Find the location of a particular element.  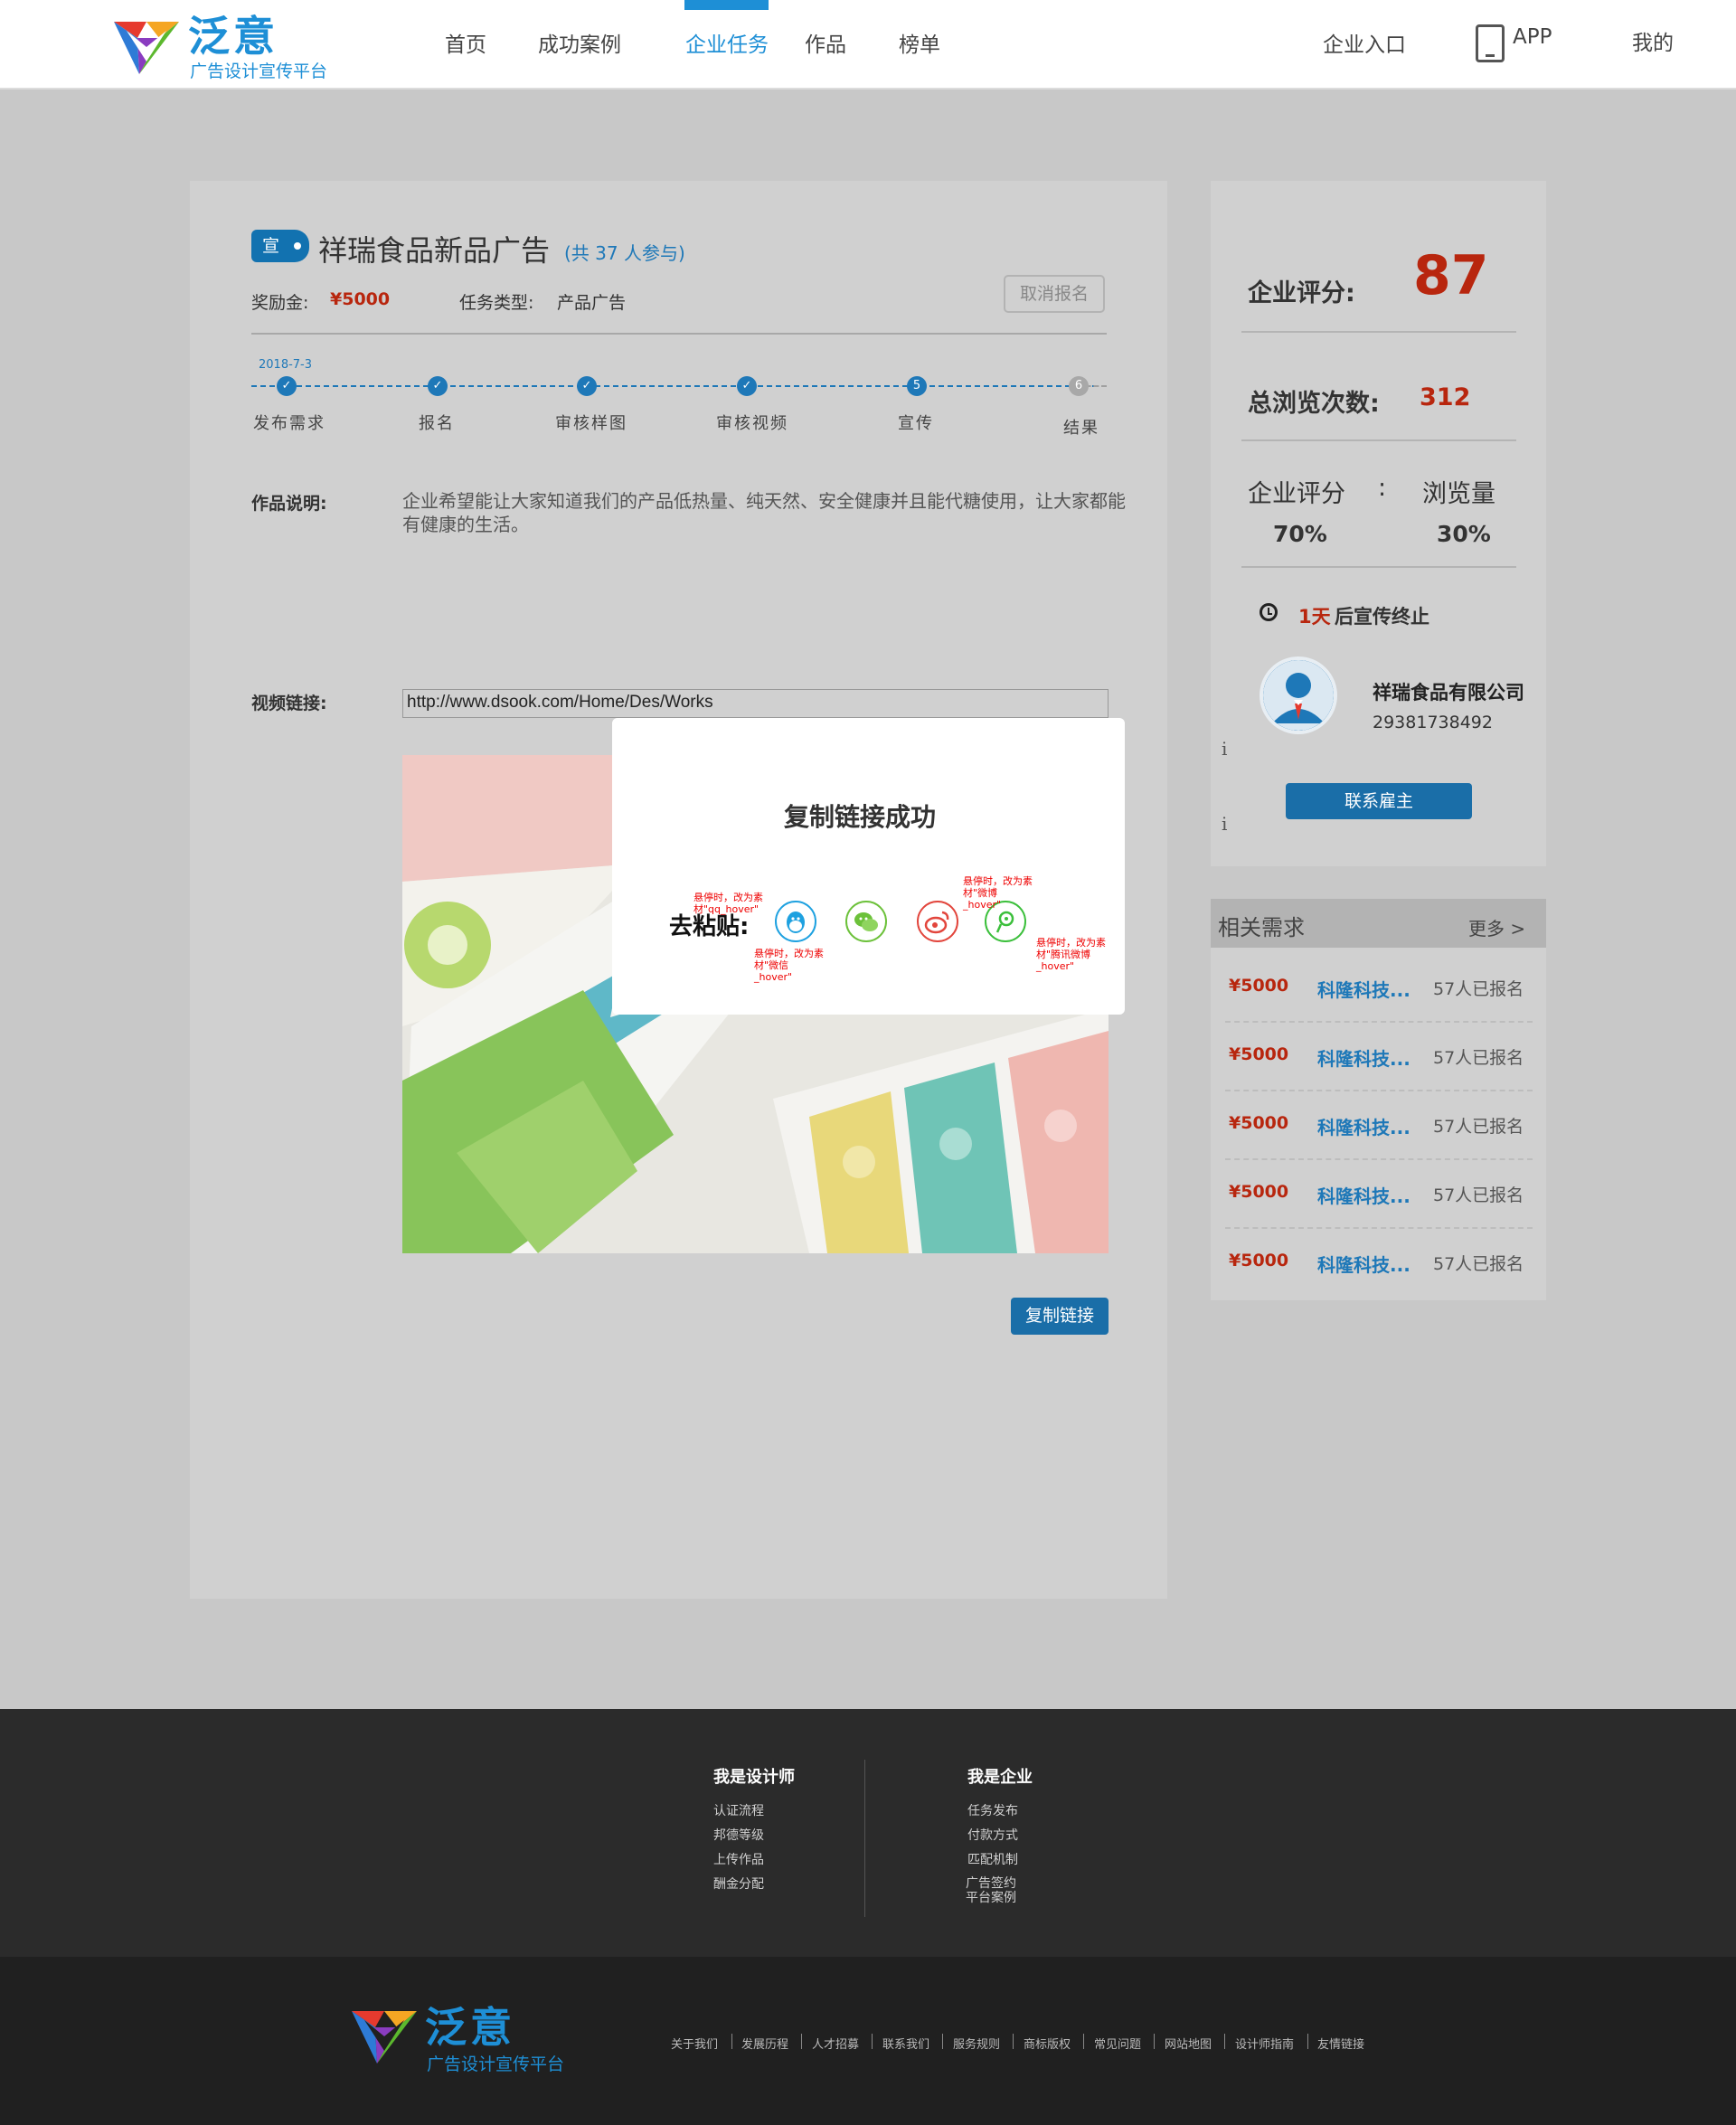

footer-link: 任务发布 is located at coordinates (993, 1810).